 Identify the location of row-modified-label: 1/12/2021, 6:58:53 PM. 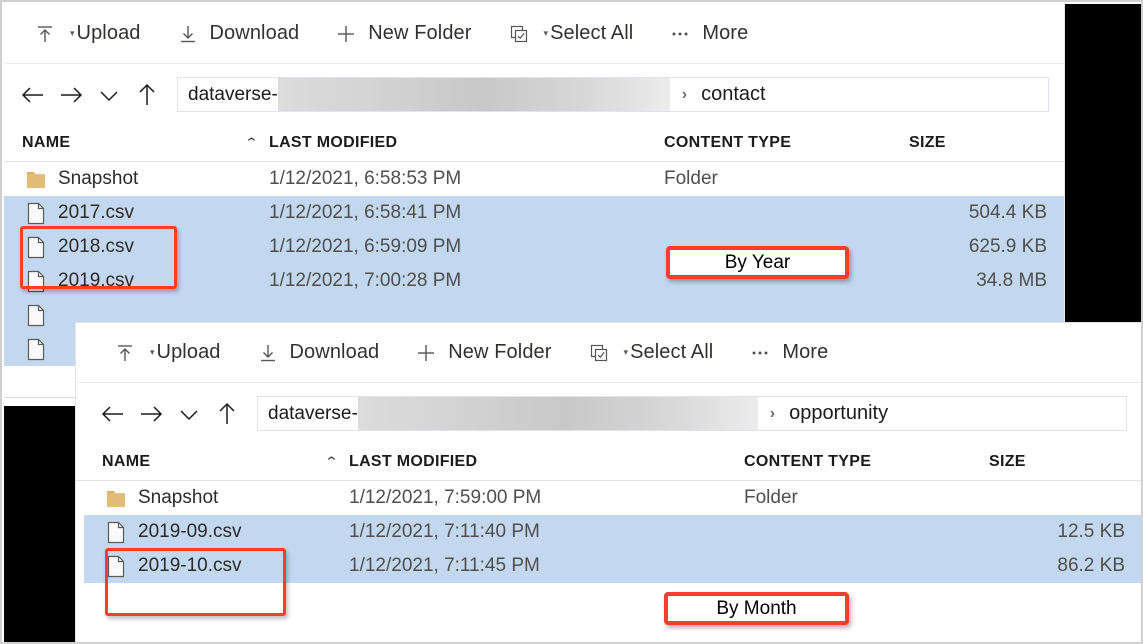
(365, 178).